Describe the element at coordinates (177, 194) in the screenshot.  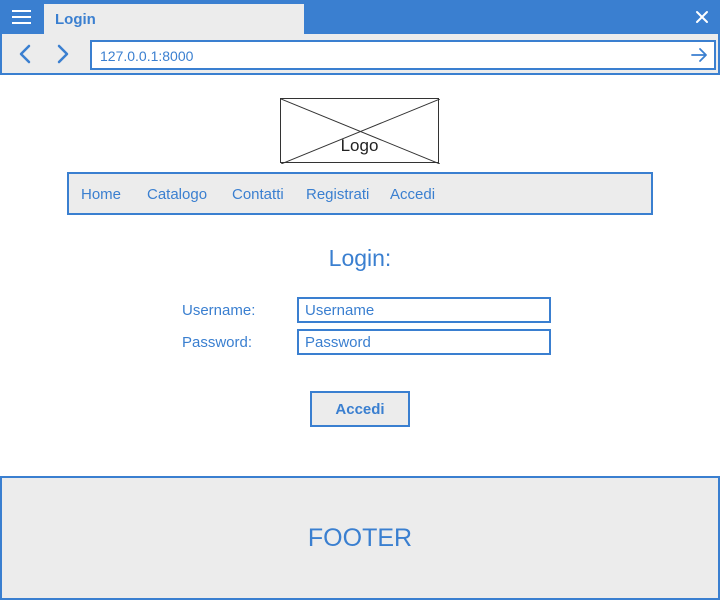
I see `nav-catalogo: Catalogo` at that location.